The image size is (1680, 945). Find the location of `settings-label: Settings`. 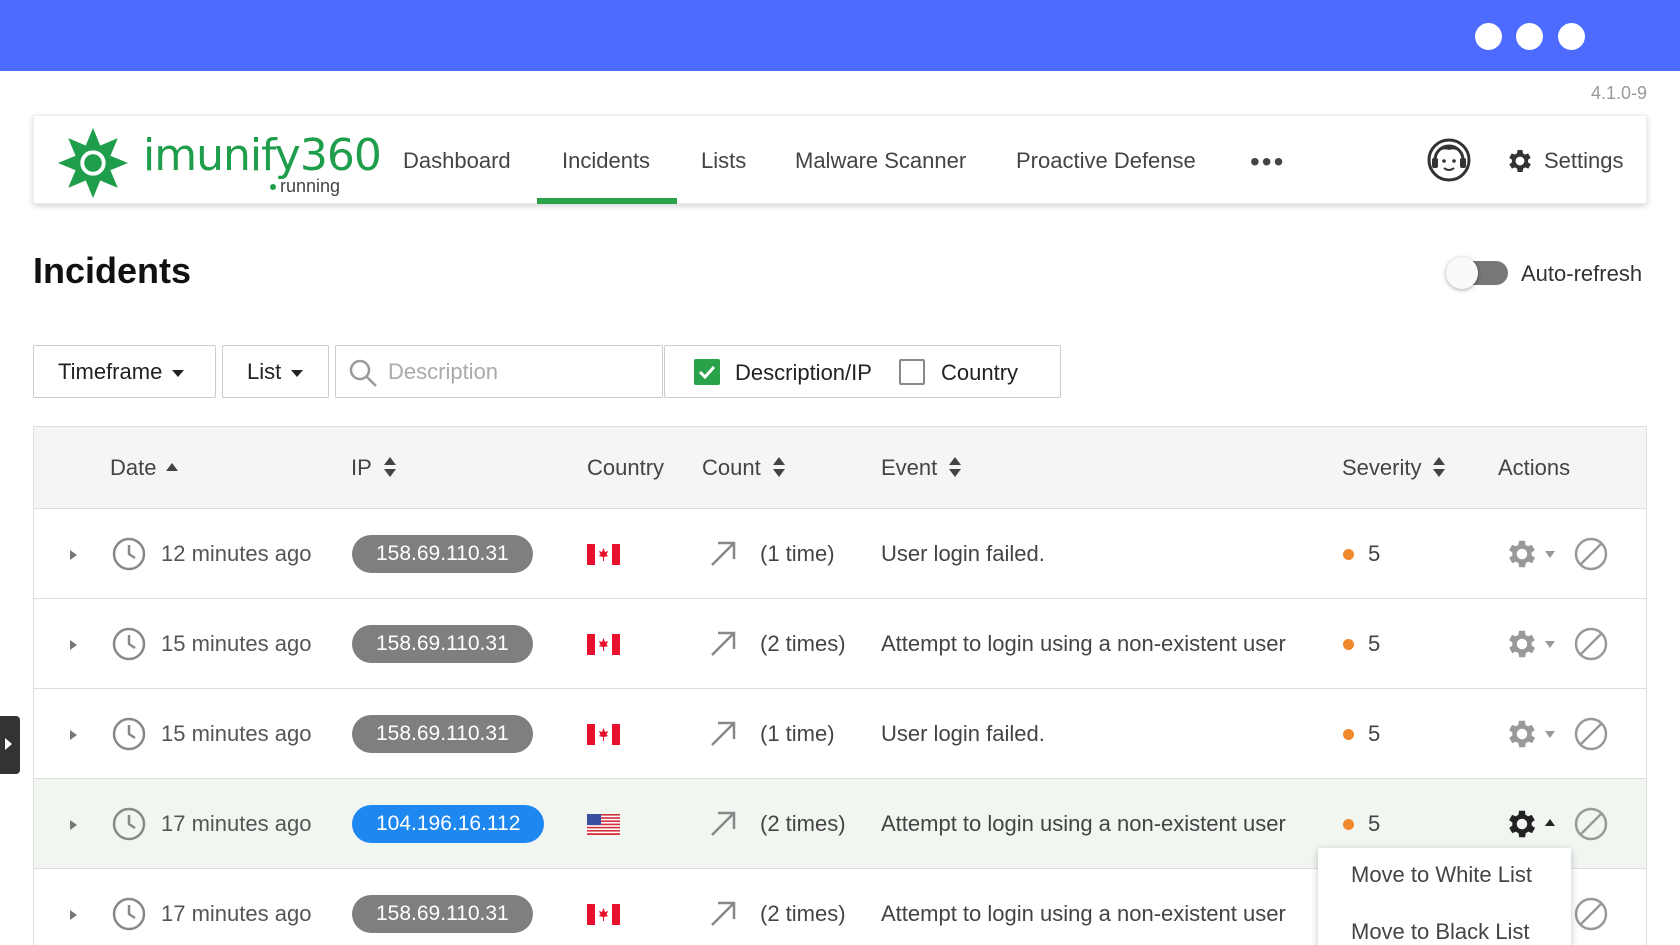

settings-label: Settings is located at coordinates (1584, 161).